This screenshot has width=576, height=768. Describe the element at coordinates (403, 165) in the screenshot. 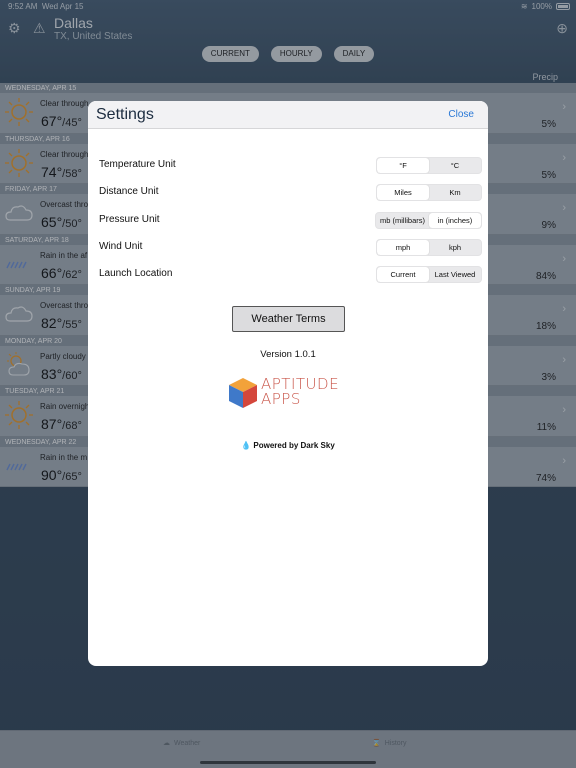

I see `segment-option: °F` at that location.